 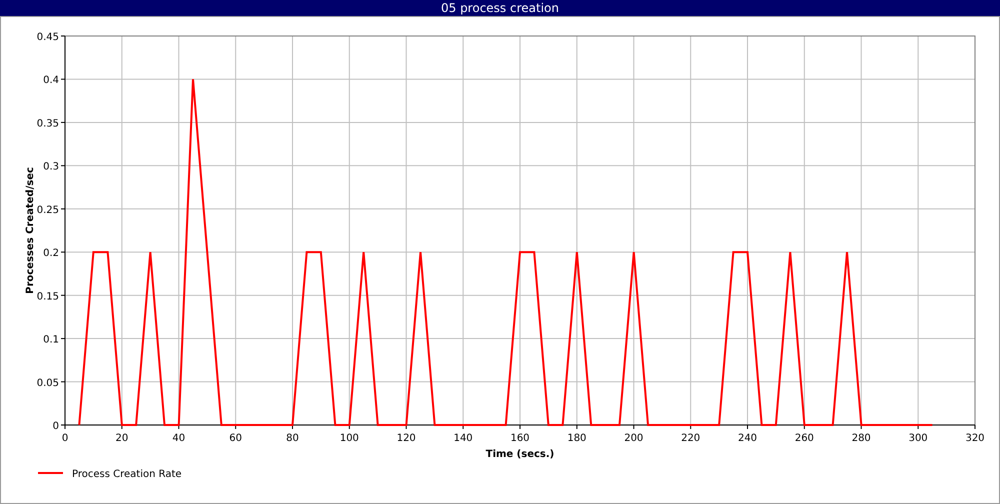 What do you see at coordinates (122, 438) in the screenshot?
I see `x-tick-label: 20` at bounding box center [122, 438].